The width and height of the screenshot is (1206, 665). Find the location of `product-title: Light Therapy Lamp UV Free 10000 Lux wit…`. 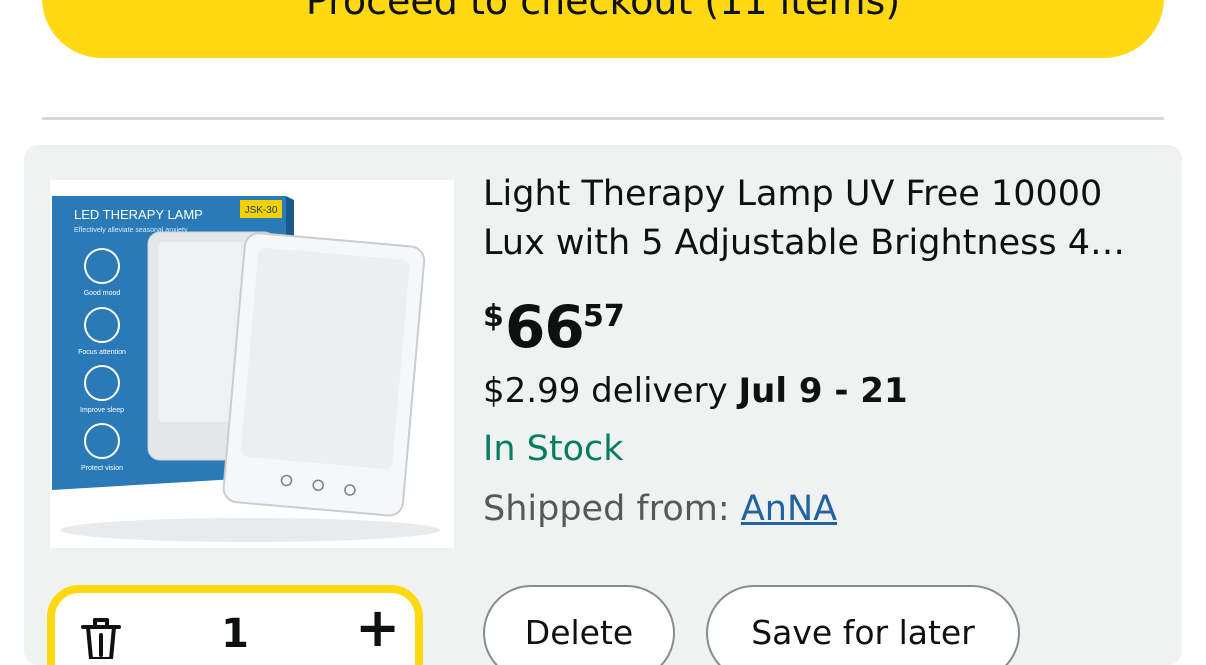

product-title: Light Therapy Lamp UV Free 10000 Lux wit… is located at coordinates (813, 219).